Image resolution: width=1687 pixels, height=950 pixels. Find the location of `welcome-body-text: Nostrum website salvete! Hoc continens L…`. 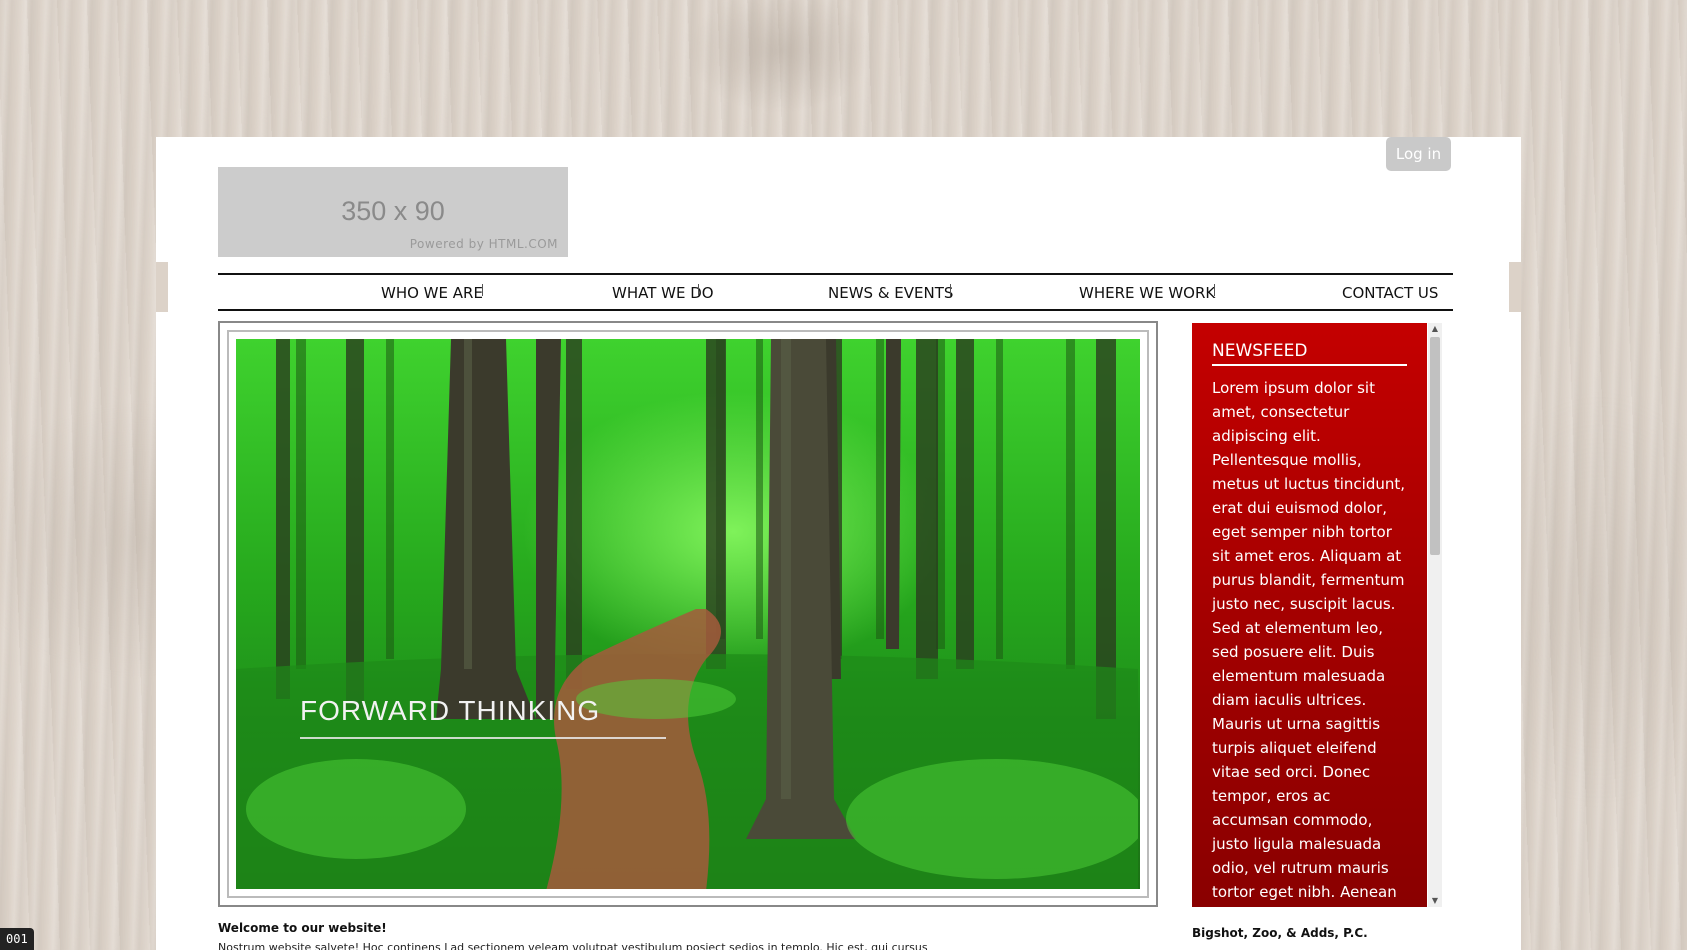

welcome-body-text: Nostrum website salvete! Hoc continens L… is located at coordinates (573, 945).